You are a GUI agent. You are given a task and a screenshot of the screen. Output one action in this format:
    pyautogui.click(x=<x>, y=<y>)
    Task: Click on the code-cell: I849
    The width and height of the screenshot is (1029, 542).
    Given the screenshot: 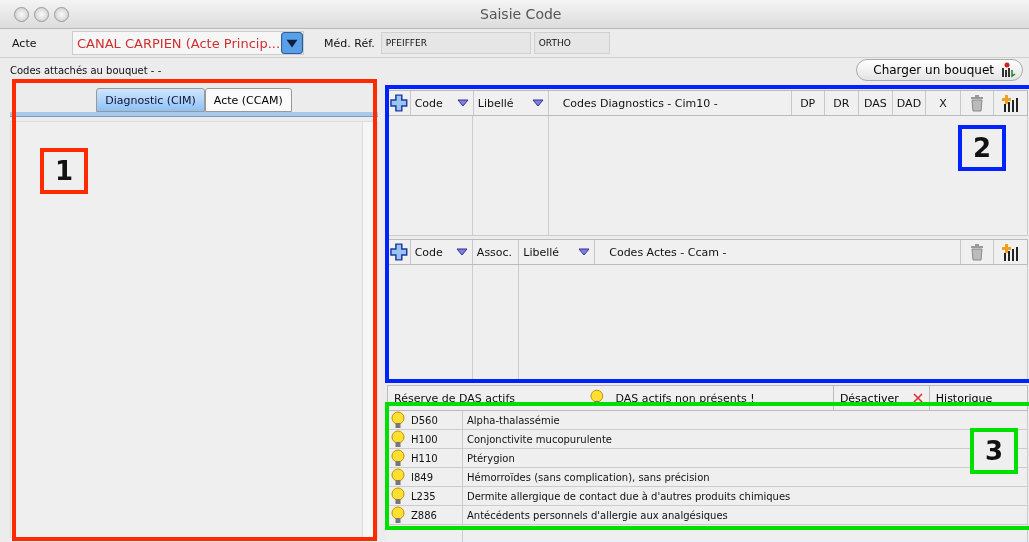 What is the action you would take?
    pyautogui.click(x=422, y=477)
    